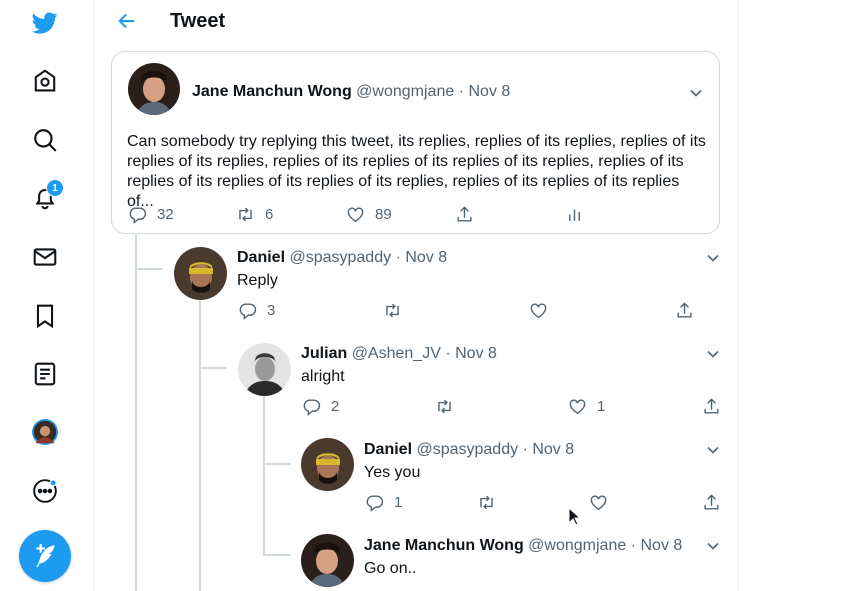 The image size is (850, 591). Describe the element at coordinates (45, 23) in the screenshot. I see `twitter-logo-icon` at that location.